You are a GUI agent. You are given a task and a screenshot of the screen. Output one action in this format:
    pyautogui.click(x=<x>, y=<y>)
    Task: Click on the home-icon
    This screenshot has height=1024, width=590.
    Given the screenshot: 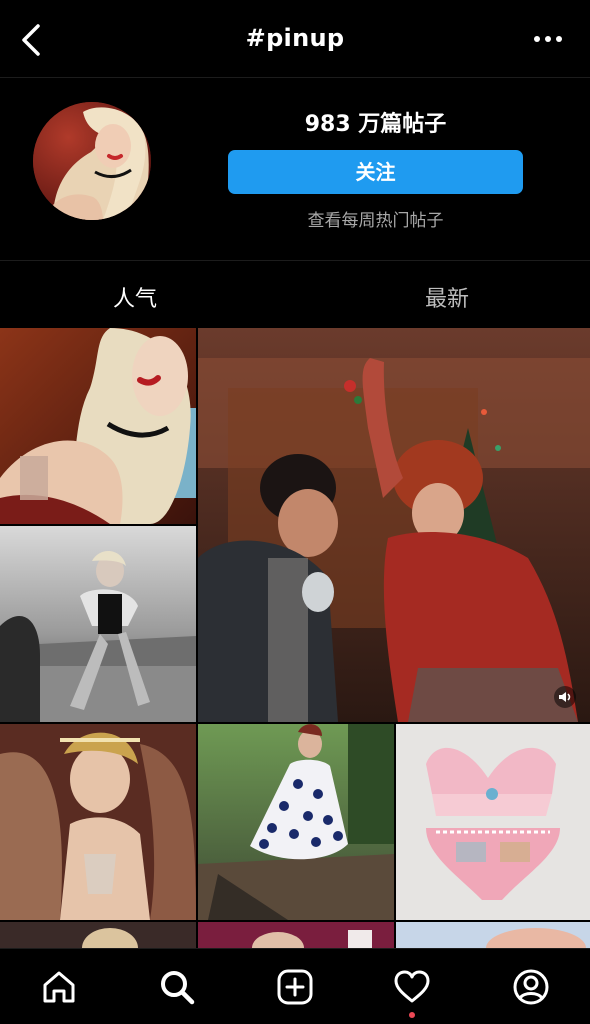 What is the action you would take?
    pyautogui.click(x=59, y=987)
    